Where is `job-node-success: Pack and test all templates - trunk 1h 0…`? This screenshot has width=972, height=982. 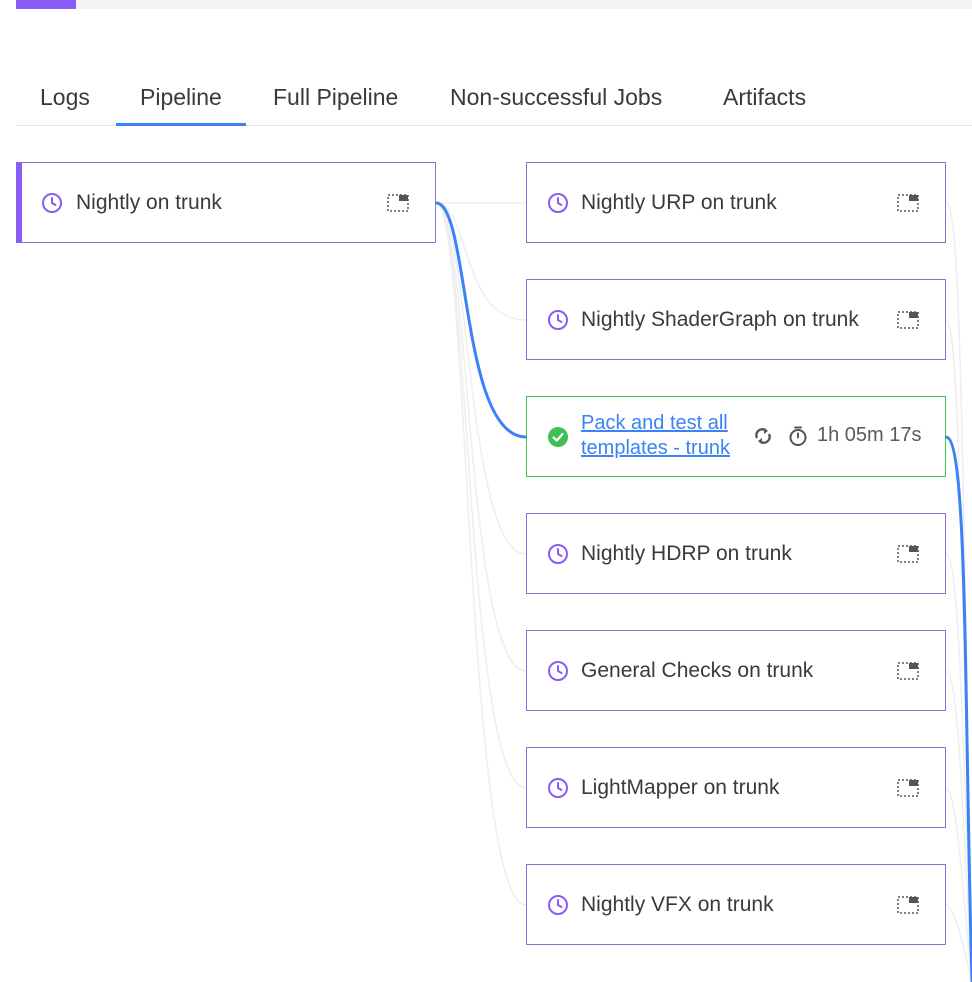 job-node-success: Pack and test all templates - trunk 1h 0… is located at coordinates (736, 436).